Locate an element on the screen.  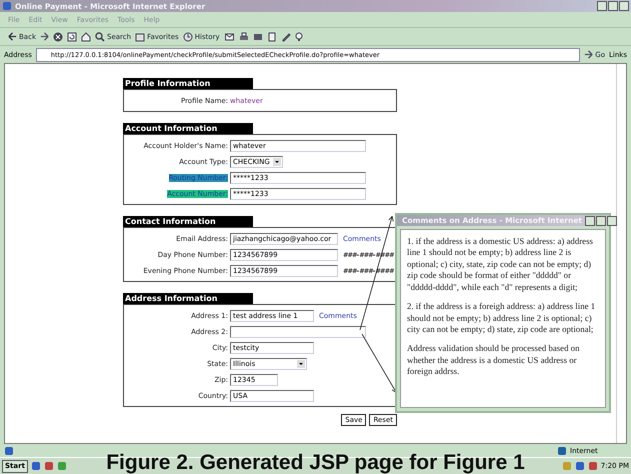
search-icon is located at coordinates (100, 37).